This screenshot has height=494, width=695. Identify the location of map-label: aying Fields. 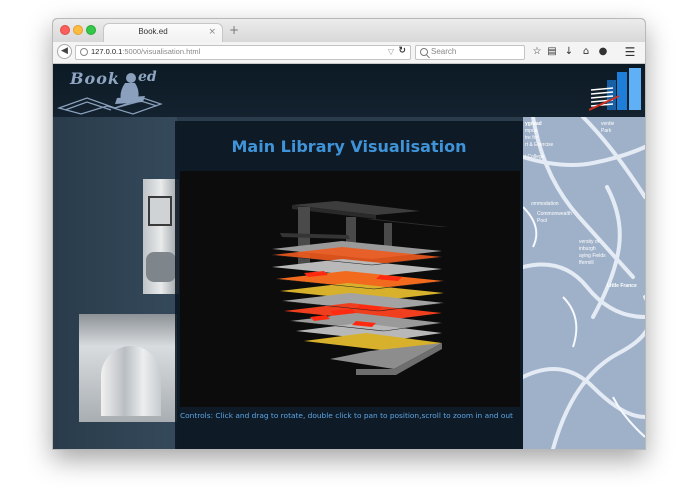
(592, 256).